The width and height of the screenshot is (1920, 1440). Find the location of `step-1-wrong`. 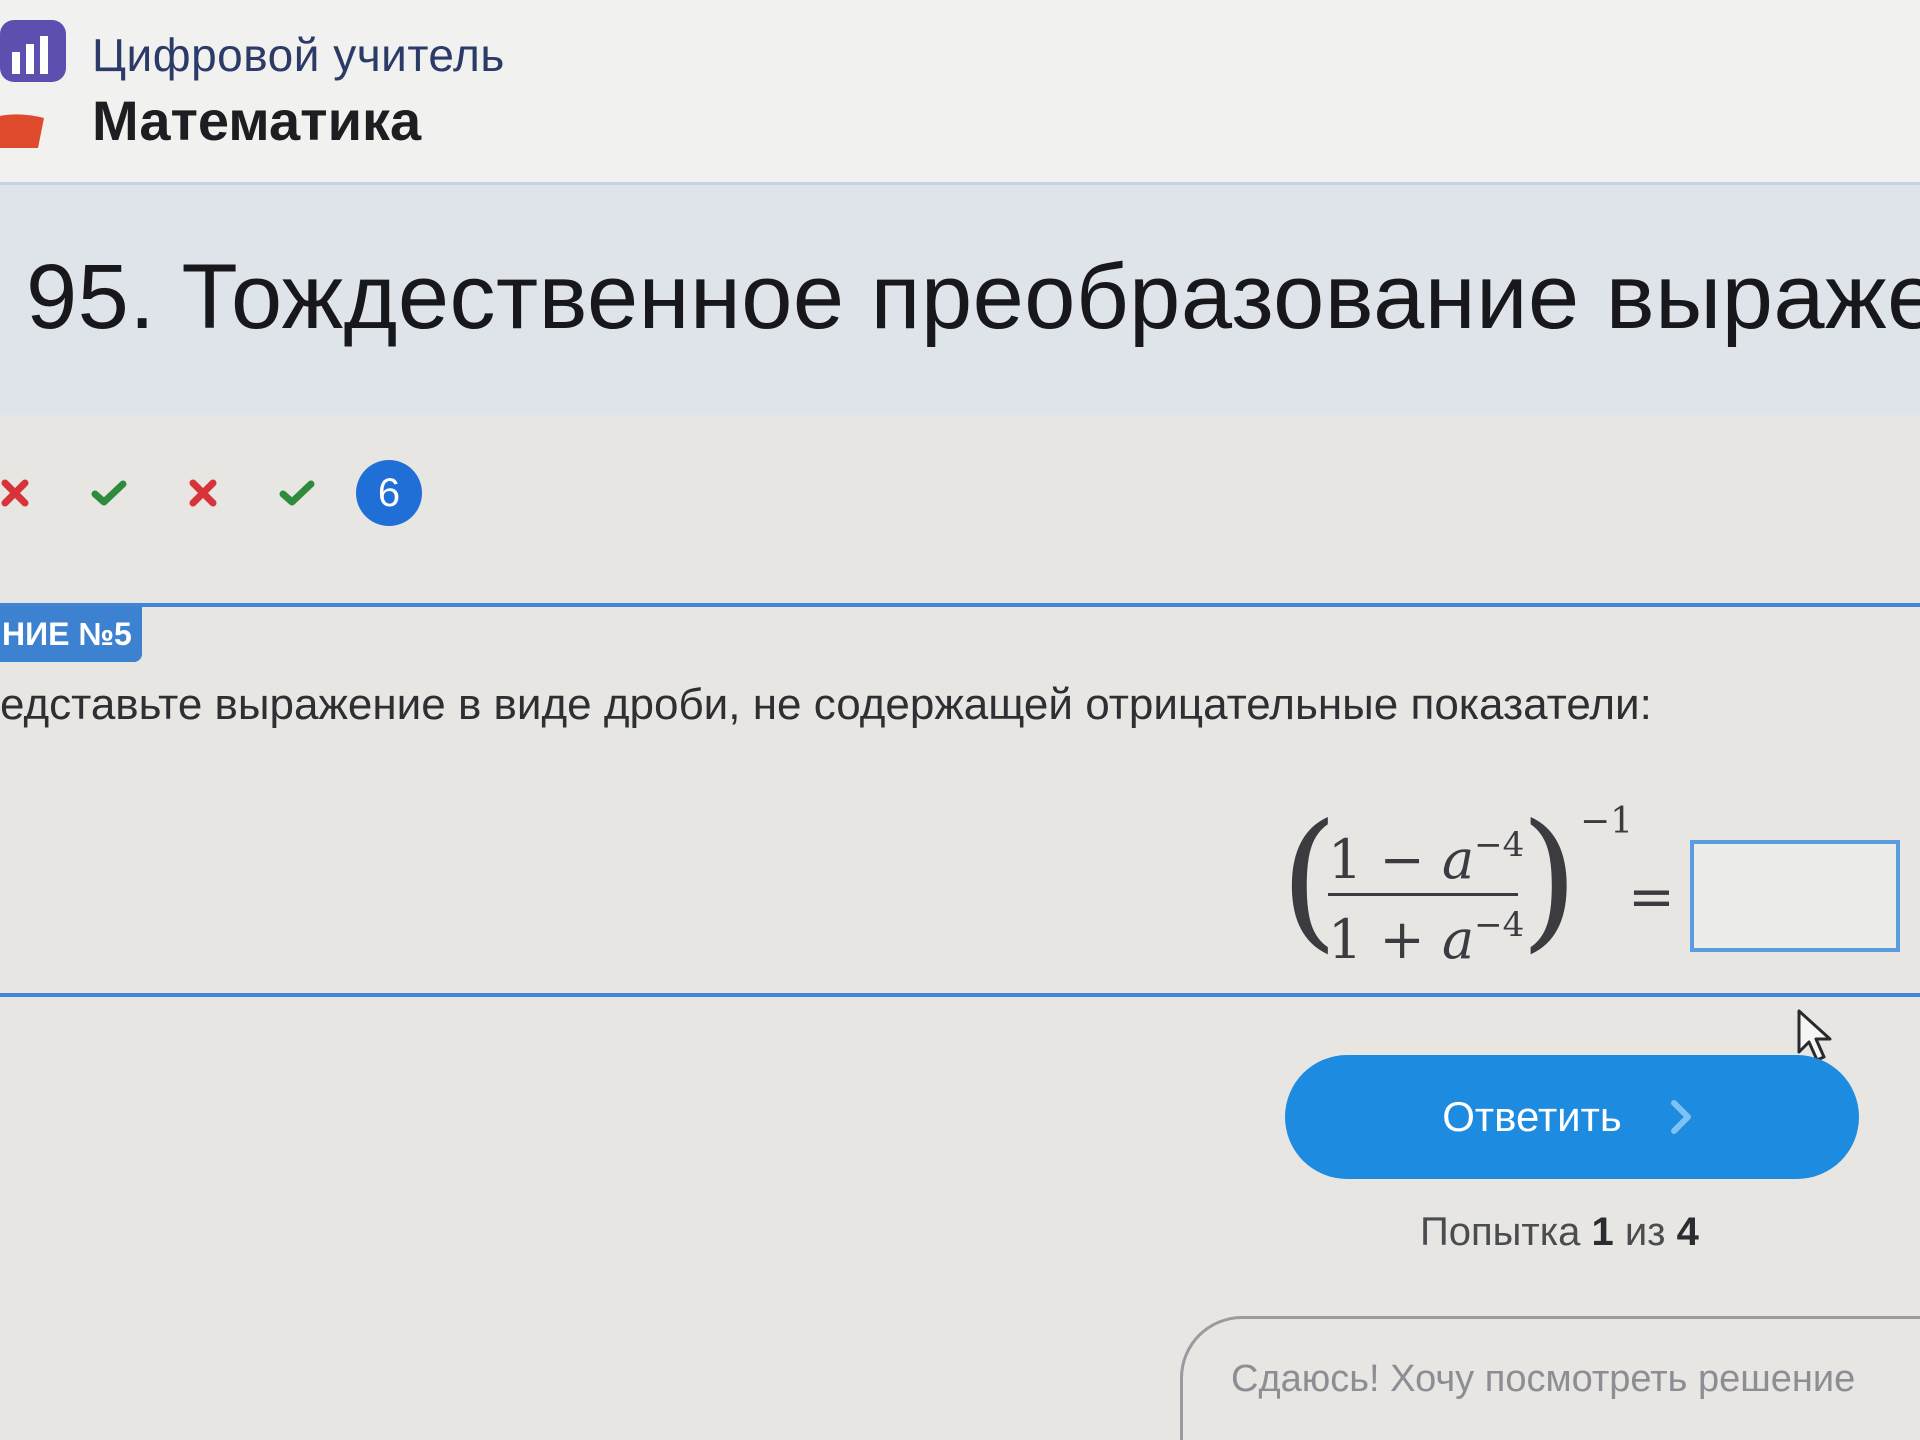

step-1-wrong is located at coordinates (25, 493).